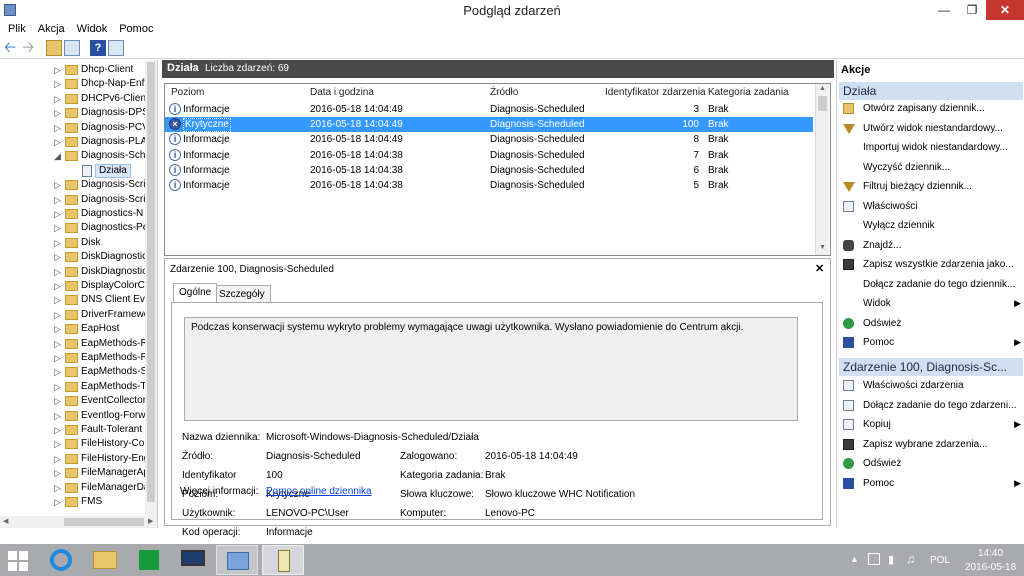 The width and height of the screenshot is (1024, 576). I want to click on console-tree-icon, so click(72, 48).